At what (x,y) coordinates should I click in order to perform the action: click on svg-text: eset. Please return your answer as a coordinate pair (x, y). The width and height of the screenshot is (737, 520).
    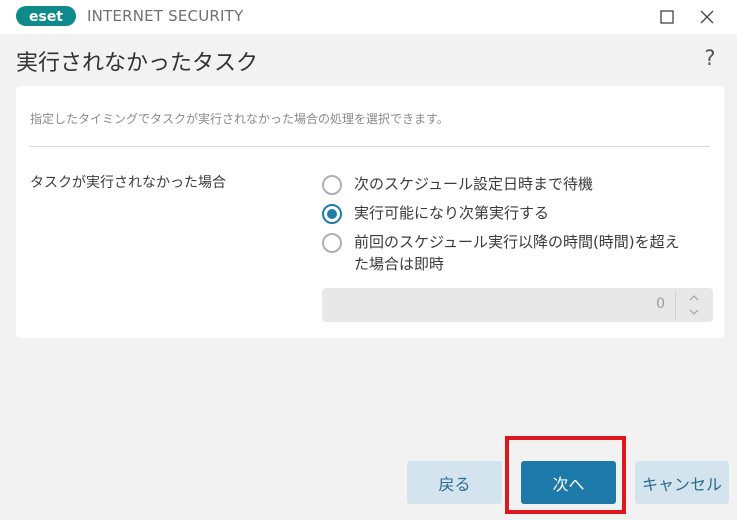
    Looking at the image, I should click on (46, 17).